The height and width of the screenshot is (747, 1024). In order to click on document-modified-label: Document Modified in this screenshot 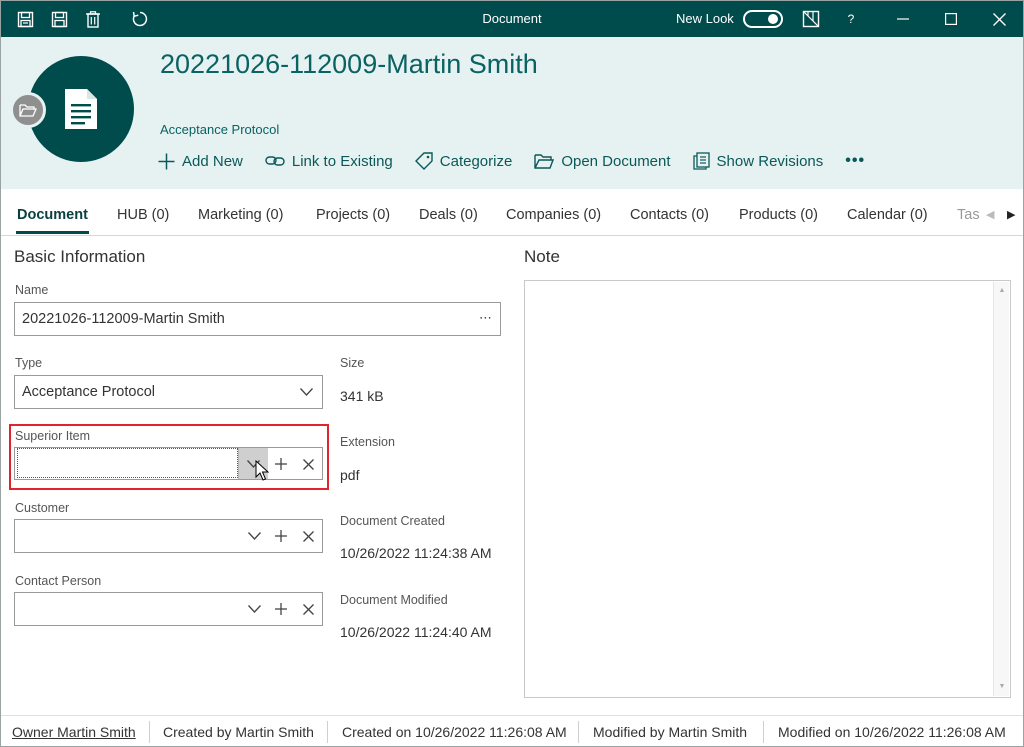, I will do `click(394, 600)`.